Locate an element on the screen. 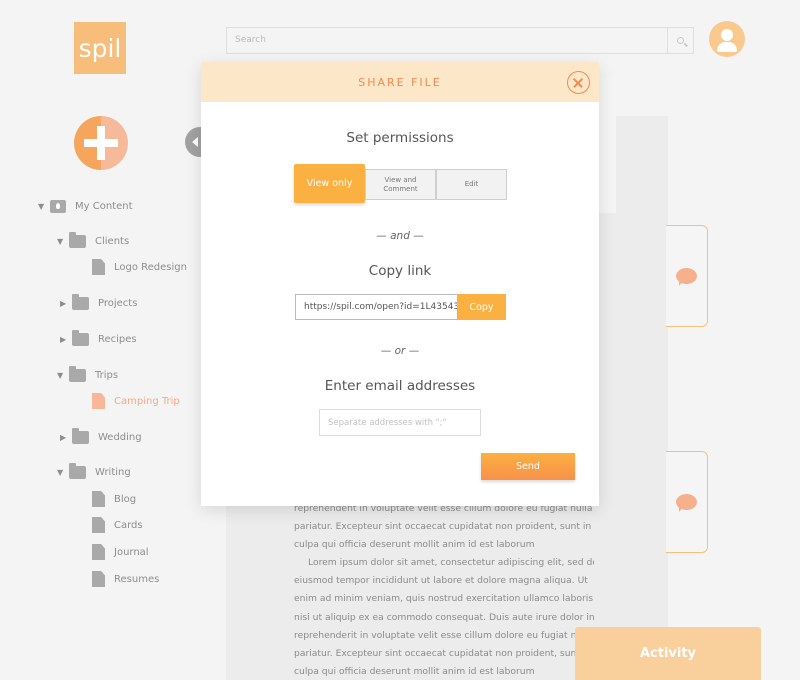 The width and height of the screenshot is (800, 680). tree-item-journal: Journal is located at coordinates (120, 552).